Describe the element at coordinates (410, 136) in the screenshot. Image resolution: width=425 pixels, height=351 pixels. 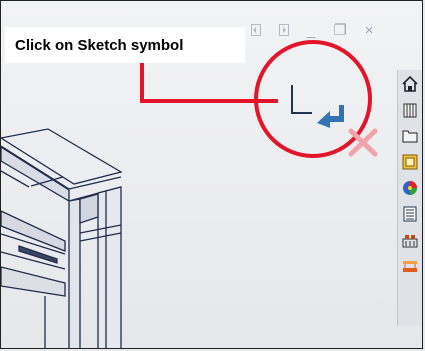
I see `file-explorer-icon` at that location.